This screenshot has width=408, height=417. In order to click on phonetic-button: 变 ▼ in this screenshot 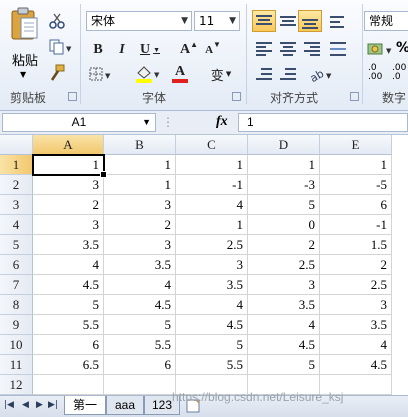, I will do `click(221, 74)`.